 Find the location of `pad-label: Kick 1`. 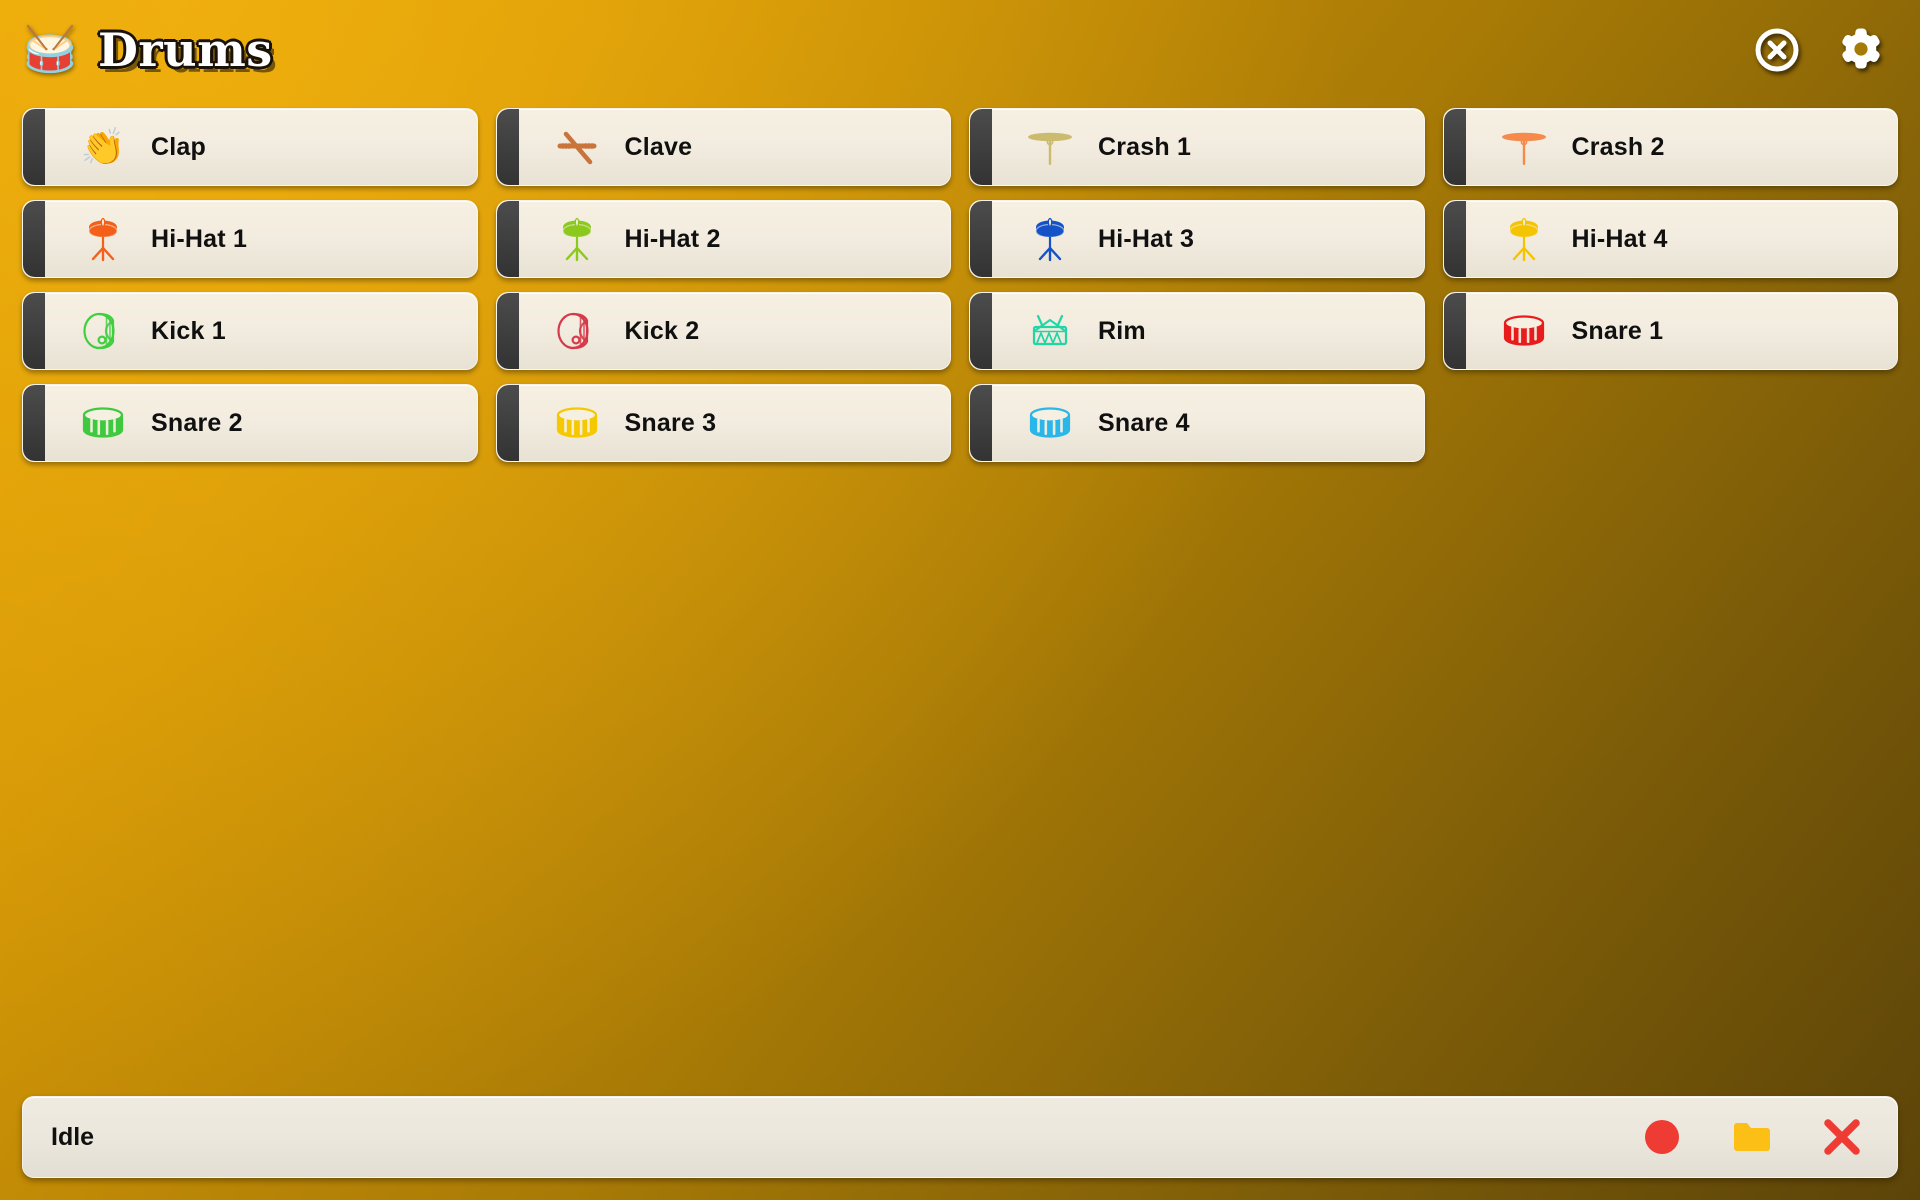

pad-label: Kick 1 is located at coordinates (188, 330).